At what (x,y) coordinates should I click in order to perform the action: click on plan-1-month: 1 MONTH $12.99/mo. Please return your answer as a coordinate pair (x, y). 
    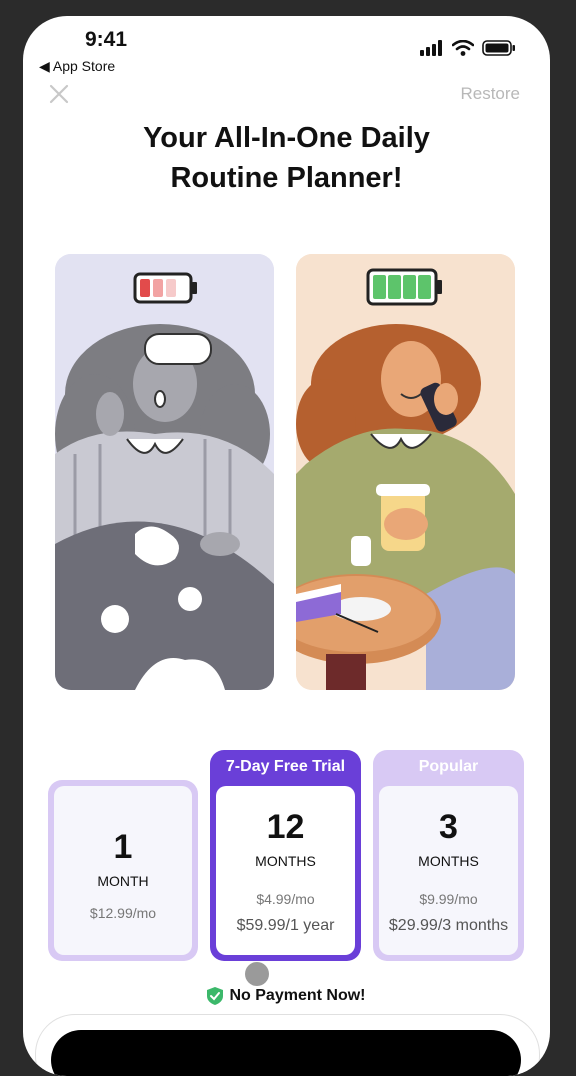
    Looking at the image, I should click on (123, 870).